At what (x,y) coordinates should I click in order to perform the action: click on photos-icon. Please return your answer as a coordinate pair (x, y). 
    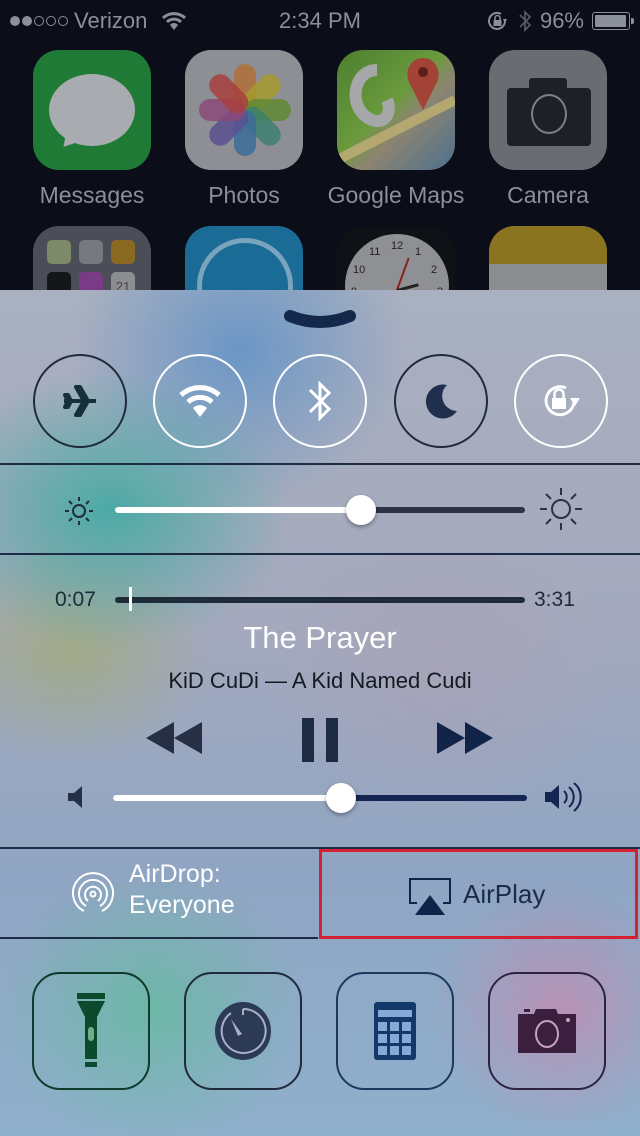
    Looking at the image, I should click on (244, 110).